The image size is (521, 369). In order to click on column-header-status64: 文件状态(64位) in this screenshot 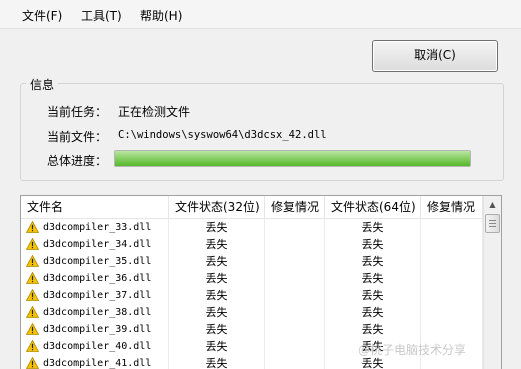, I will do `click(373, 207)`.